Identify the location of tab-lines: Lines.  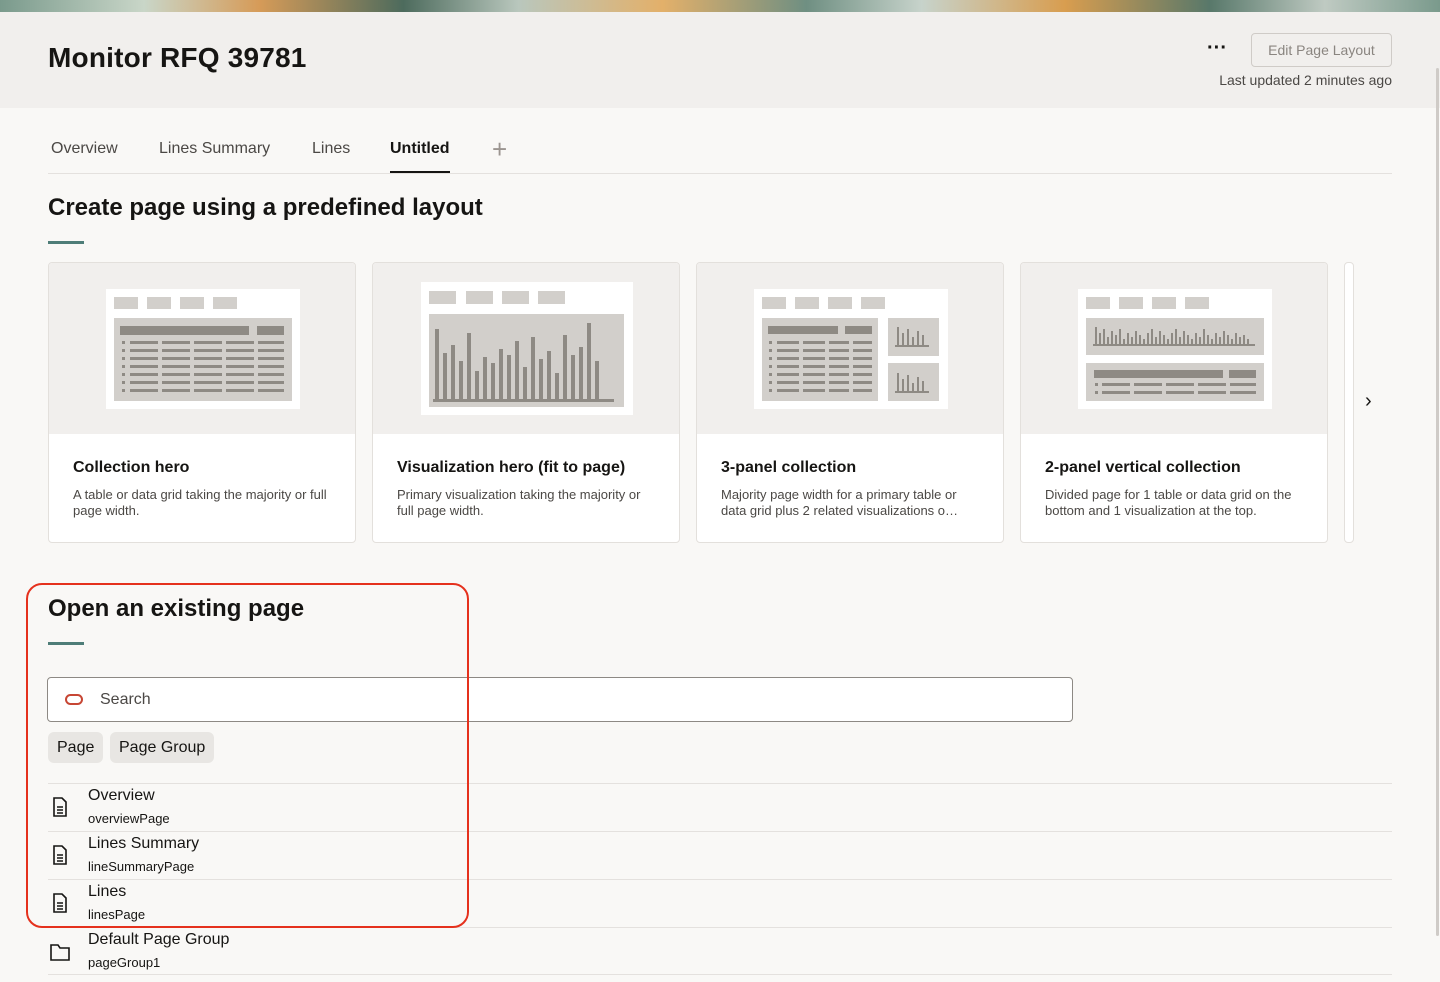
(331, 156).